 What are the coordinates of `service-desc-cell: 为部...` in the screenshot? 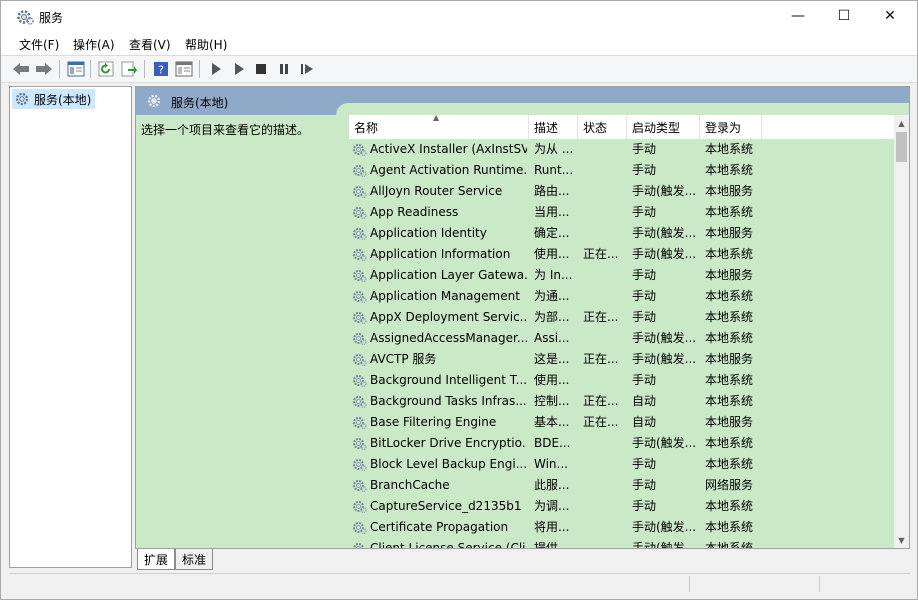 It's located at (552, 317).